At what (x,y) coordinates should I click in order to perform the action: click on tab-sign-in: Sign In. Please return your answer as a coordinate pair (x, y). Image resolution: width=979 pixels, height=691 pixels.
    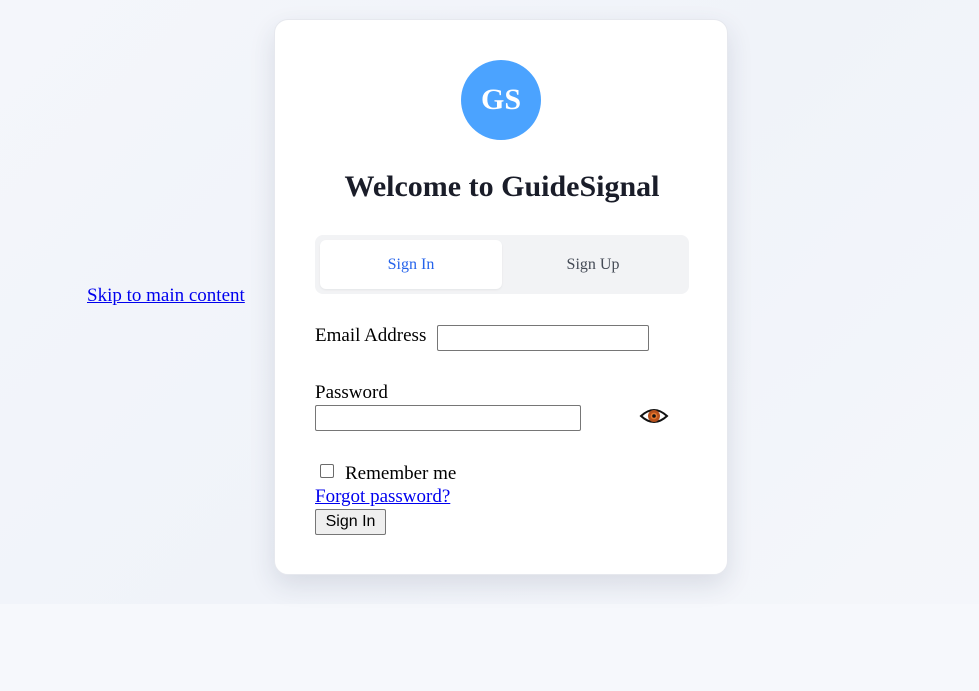
    Looking at the image, I should click on (411, 264).